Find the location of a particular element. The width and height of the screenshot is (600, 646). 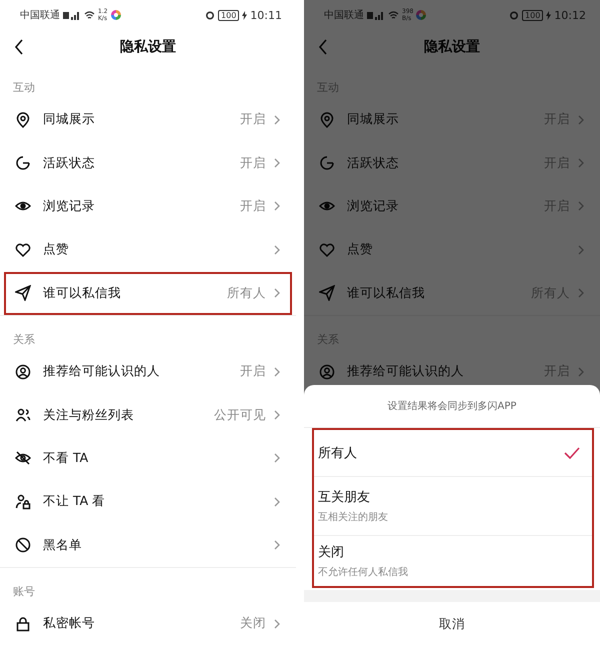

clock-time: 10:12 is located at coordinates (570, 15).